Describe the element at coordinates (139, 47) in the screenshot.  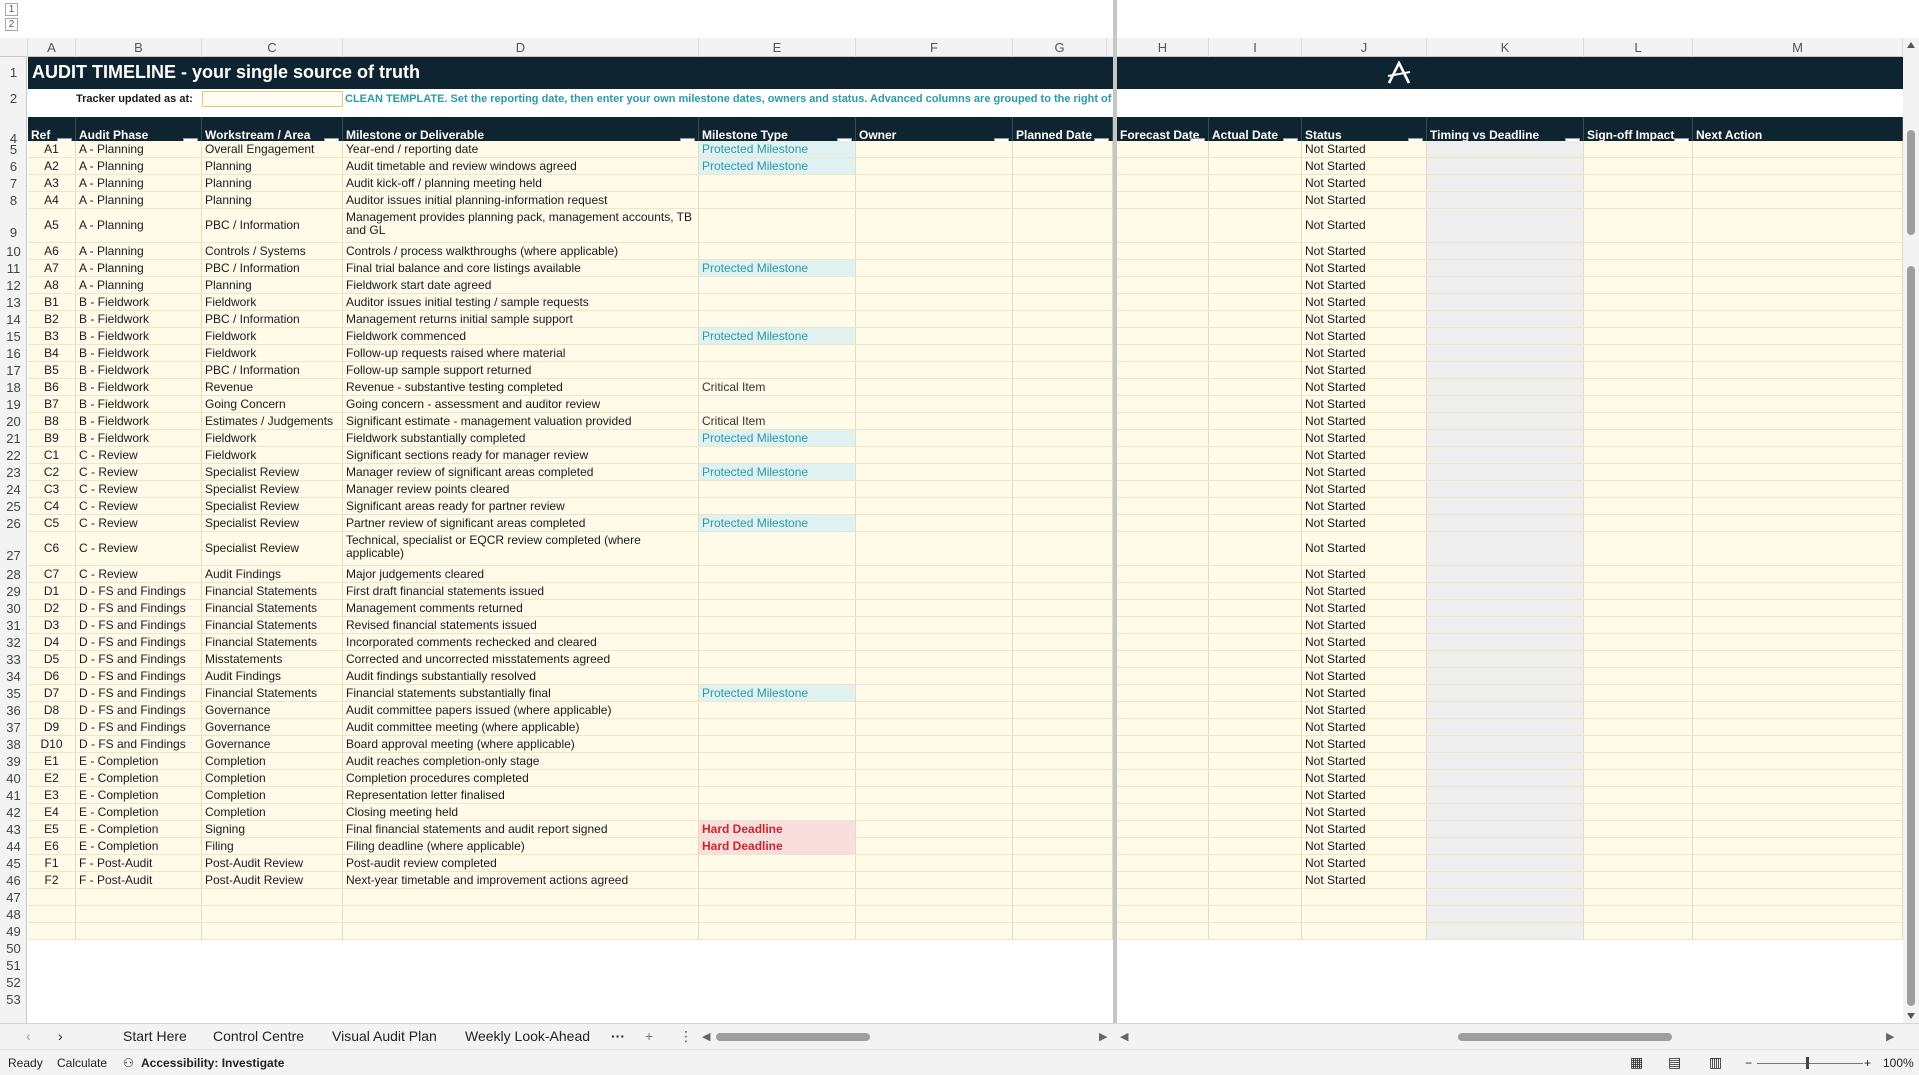
I see `column-header-b: B` at that location.